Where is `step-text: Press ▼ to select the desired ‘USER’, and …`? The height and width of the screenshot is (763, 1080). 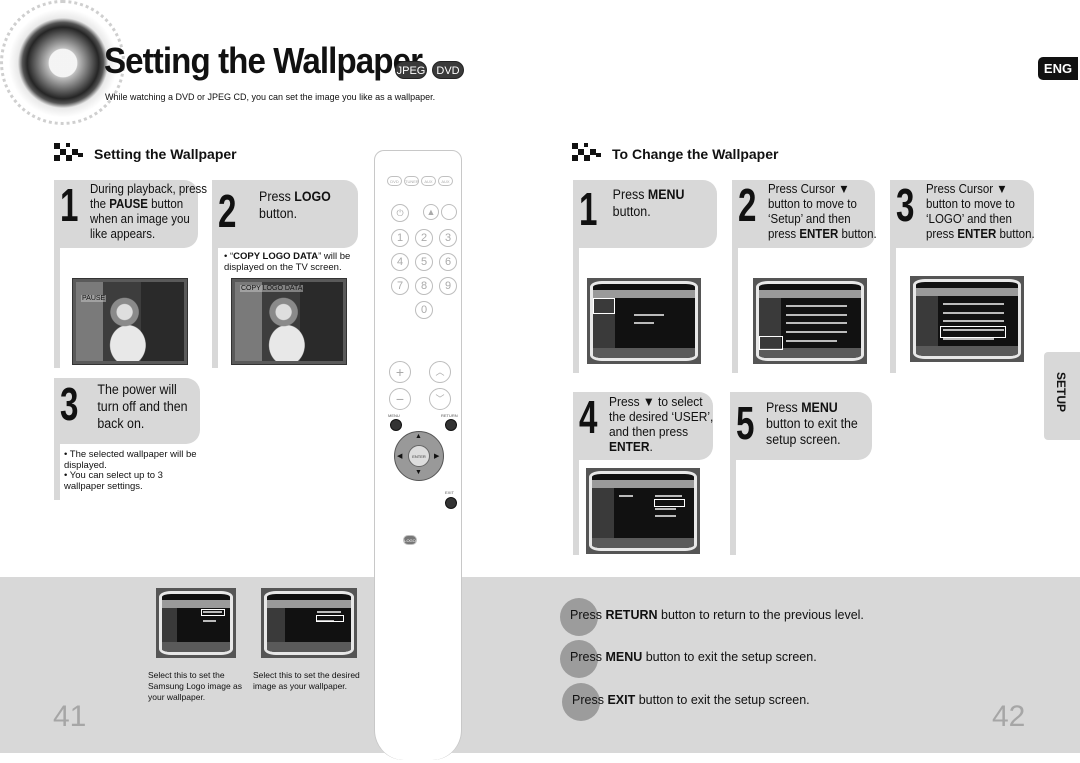 step-text: Press ▼ to select the desired ‘USER’, and … is located at coordinates (660, 424).